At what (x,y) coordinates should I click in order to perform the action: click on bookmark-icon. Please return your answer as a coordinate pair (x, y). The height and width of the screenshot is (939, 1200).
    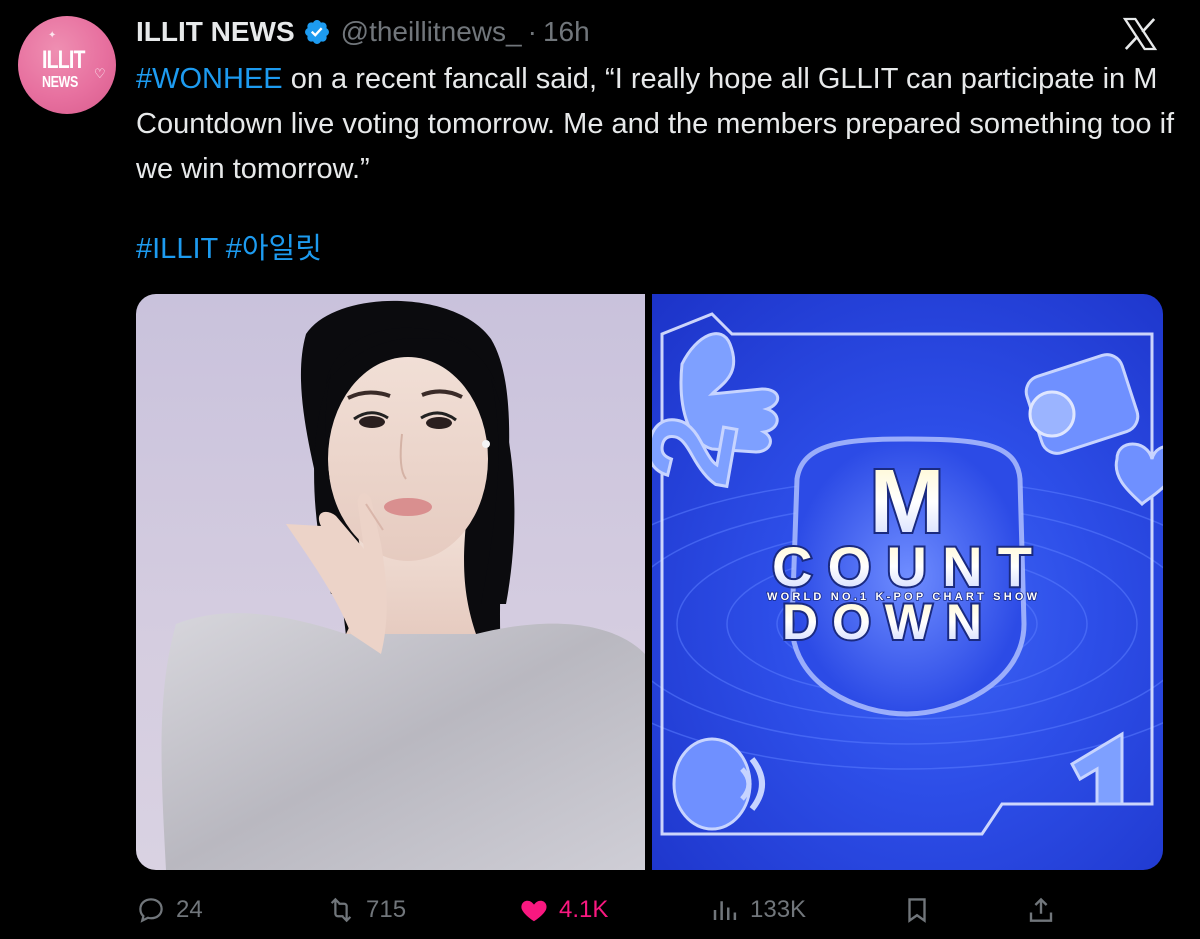
    Looking at the image, I should click on (917, 910).